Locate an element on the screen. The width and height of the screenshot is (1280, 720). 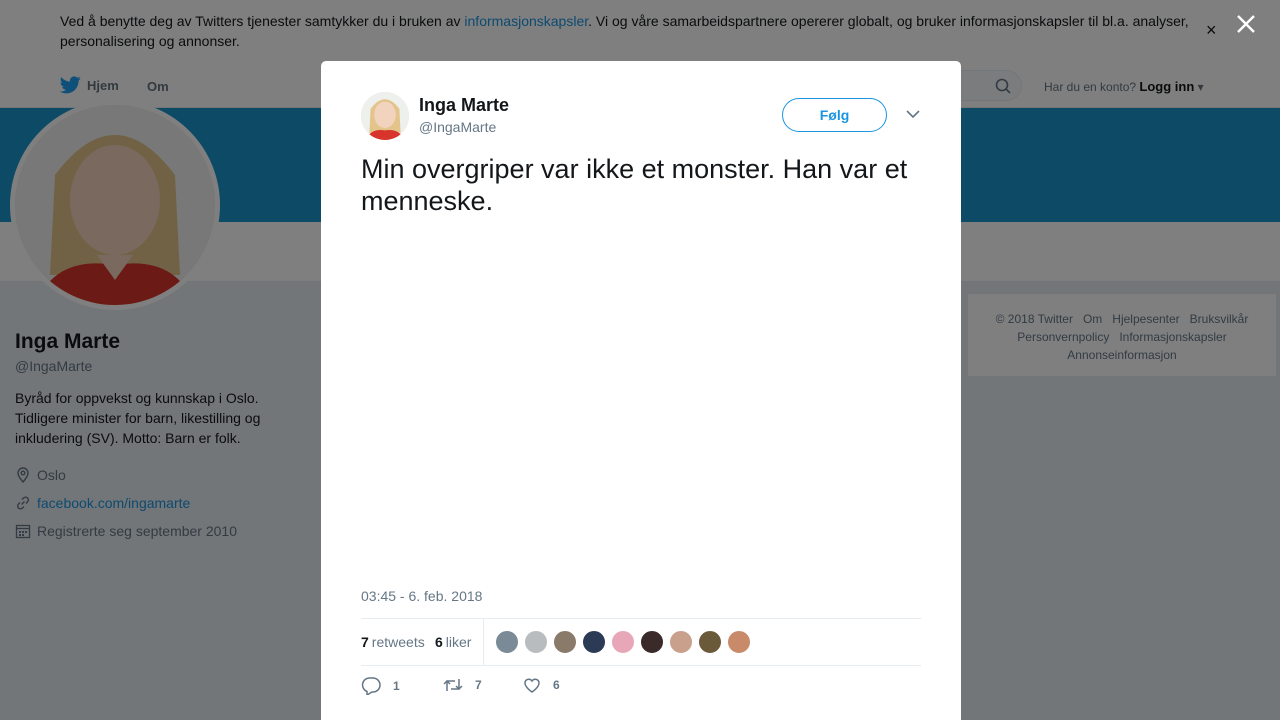
reply-icon is located at coordinates (371, 686).